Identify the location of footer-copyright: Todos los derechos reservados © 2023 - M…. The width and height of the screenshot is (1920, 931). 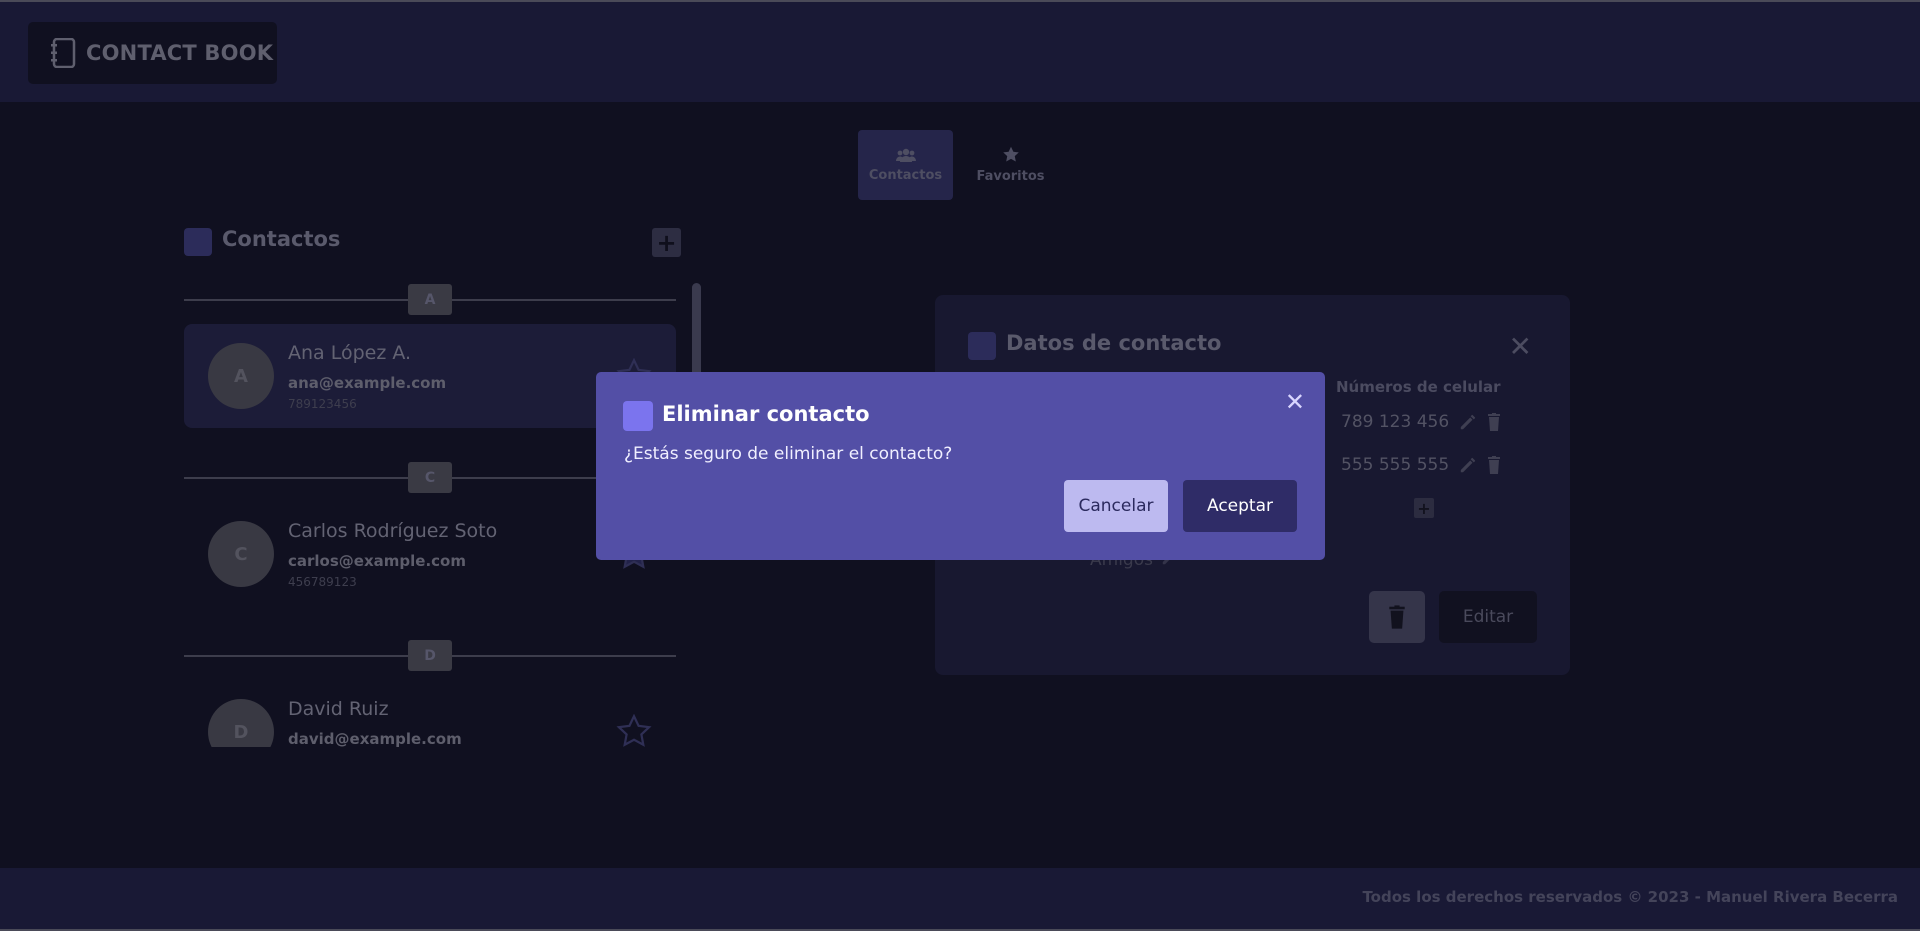
(1630, 897).